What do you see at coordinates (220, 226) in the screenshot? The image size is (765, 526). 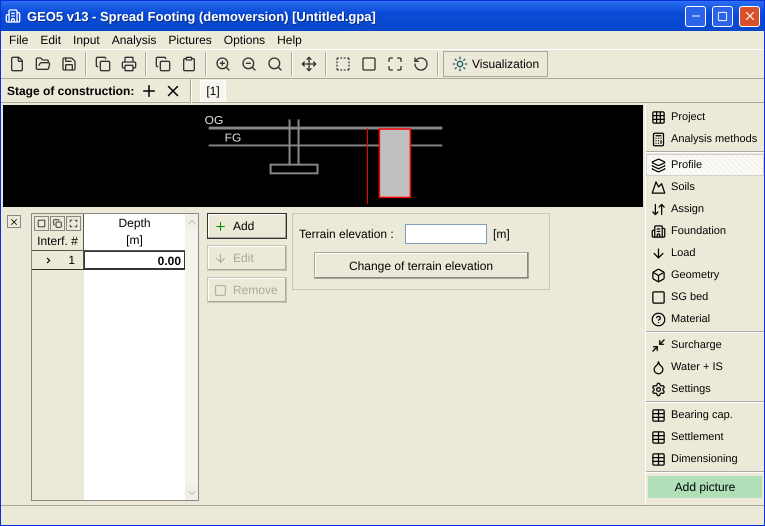 I see `add-icon` at bounding box center [220, 226].